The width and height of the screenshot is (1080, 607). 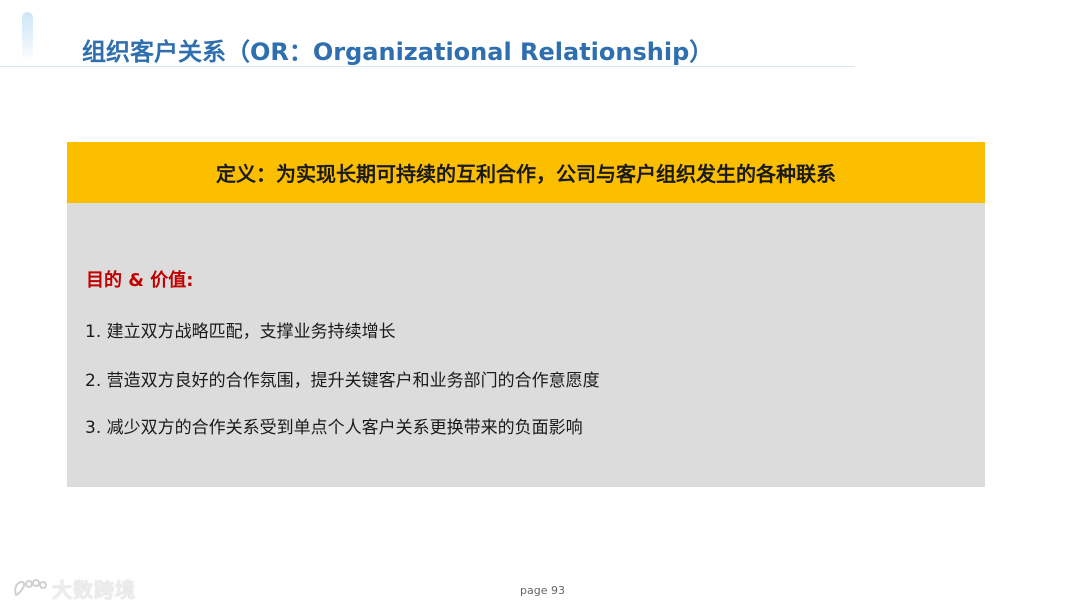 What do you see at coordinates (30, 587) in the screenshot?
I see `paw-logo-icon` at bounding box center [30, 587].